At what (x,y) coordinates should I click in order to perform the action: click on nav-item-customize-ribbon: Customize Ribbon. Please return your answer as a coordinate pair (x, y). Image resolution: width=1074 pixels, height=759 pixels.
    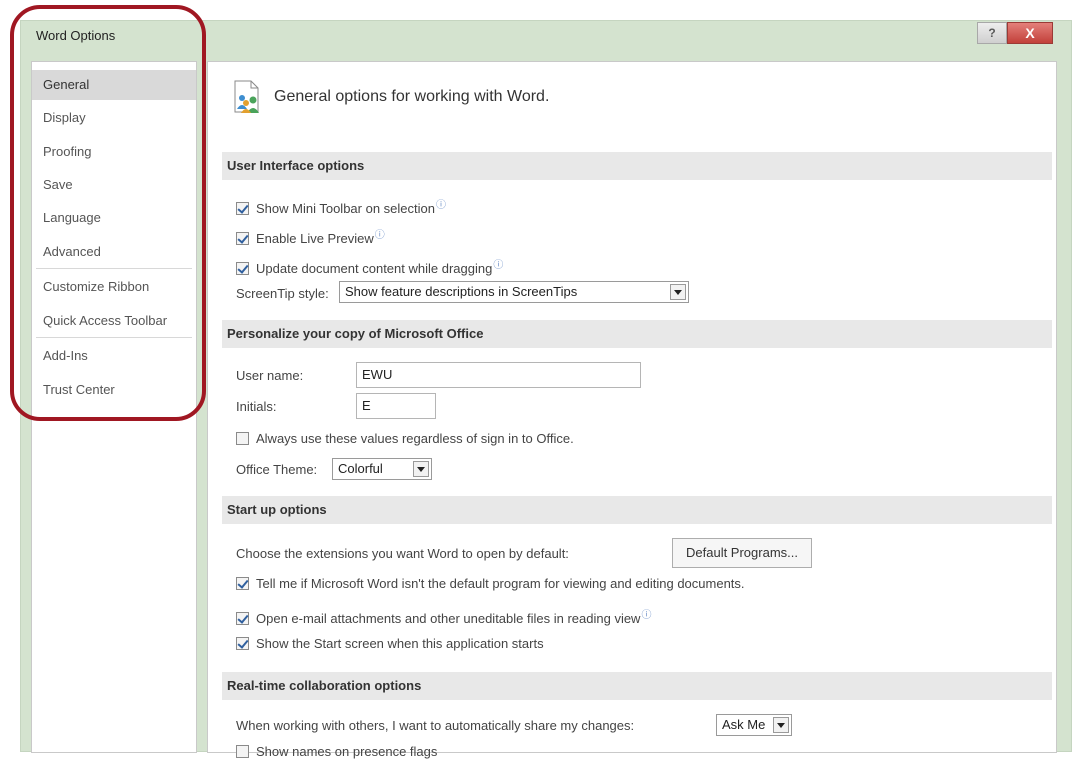
    Looking at the image, I should click on (114, 287).